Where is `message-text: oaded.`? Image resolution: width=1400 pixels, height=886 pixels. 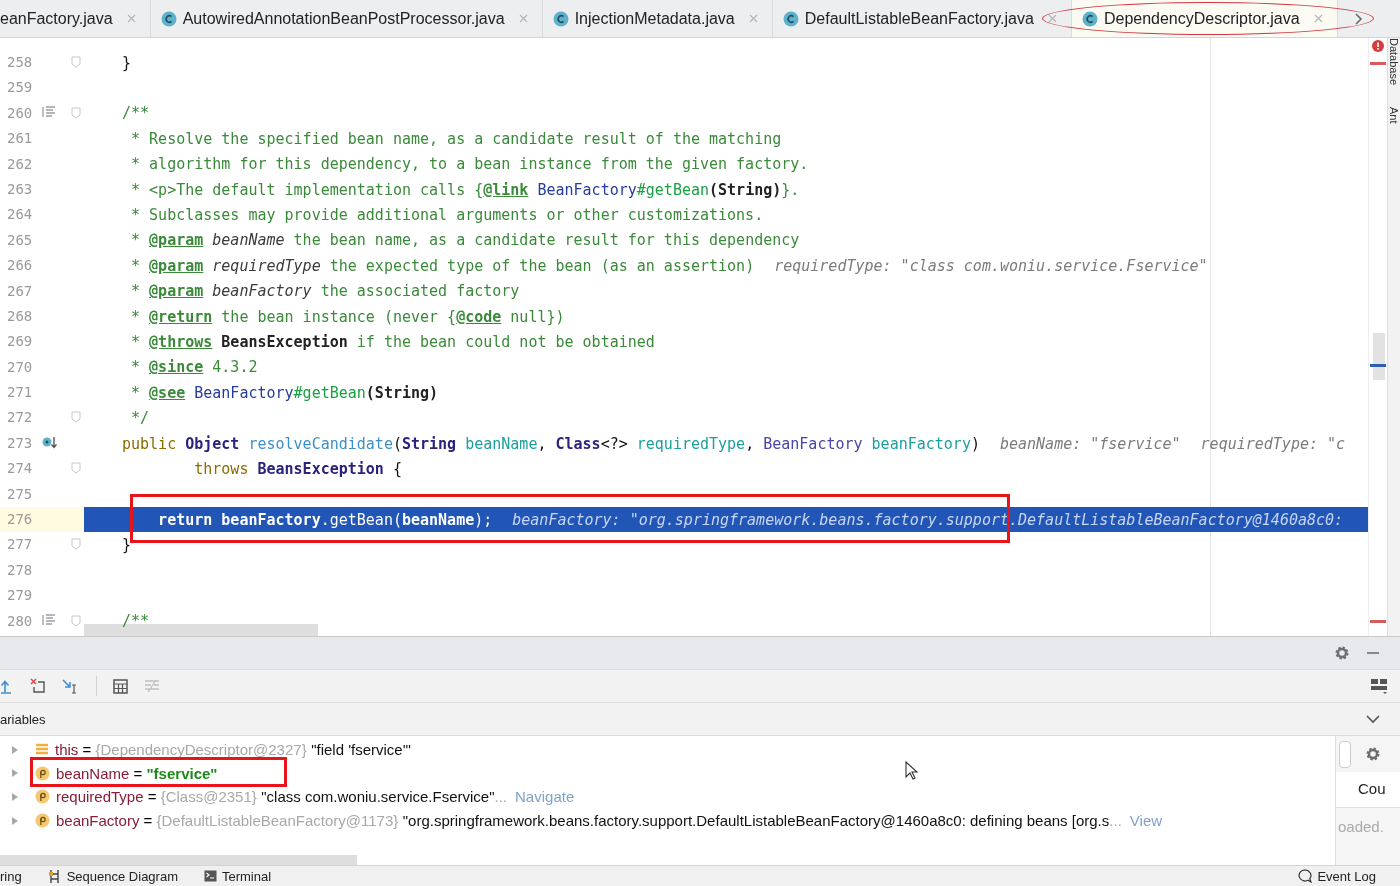 message-text: oaded. is located at coordinates (1361, 826).